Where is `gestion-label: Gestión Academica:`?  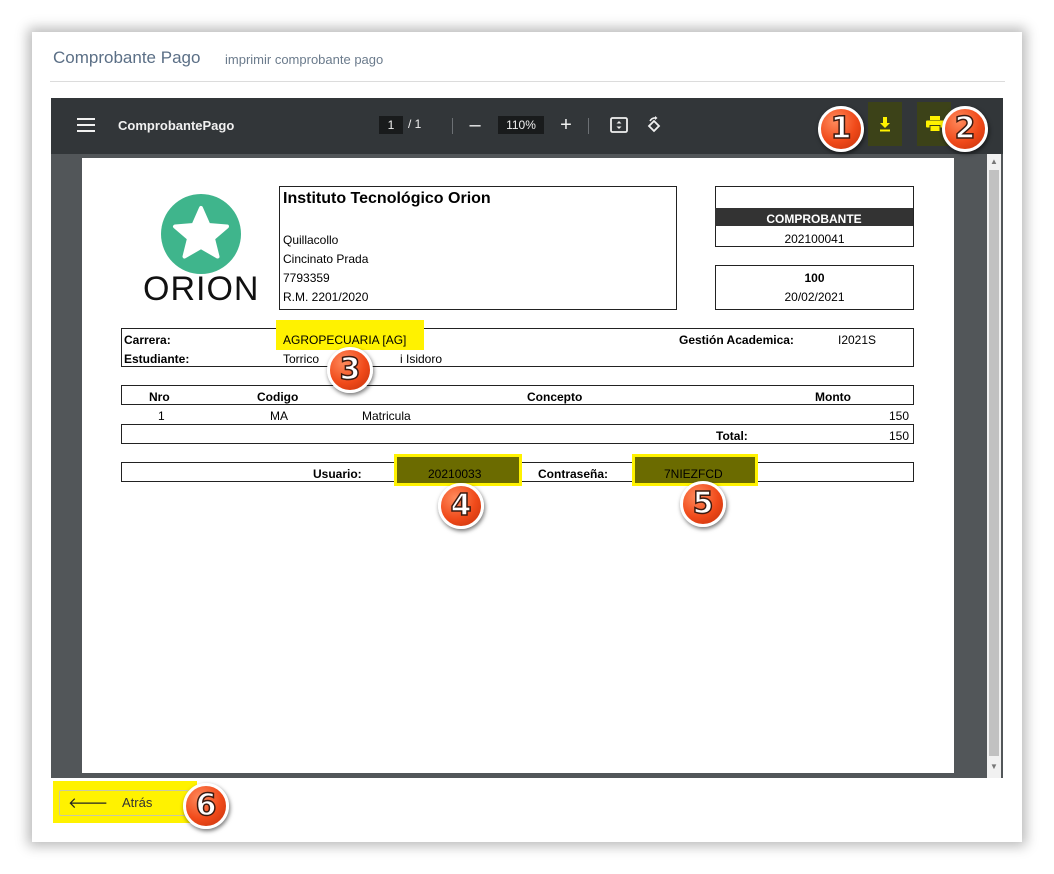 gestion-label: Gestión Academica: is located at coordinates (736, 340).